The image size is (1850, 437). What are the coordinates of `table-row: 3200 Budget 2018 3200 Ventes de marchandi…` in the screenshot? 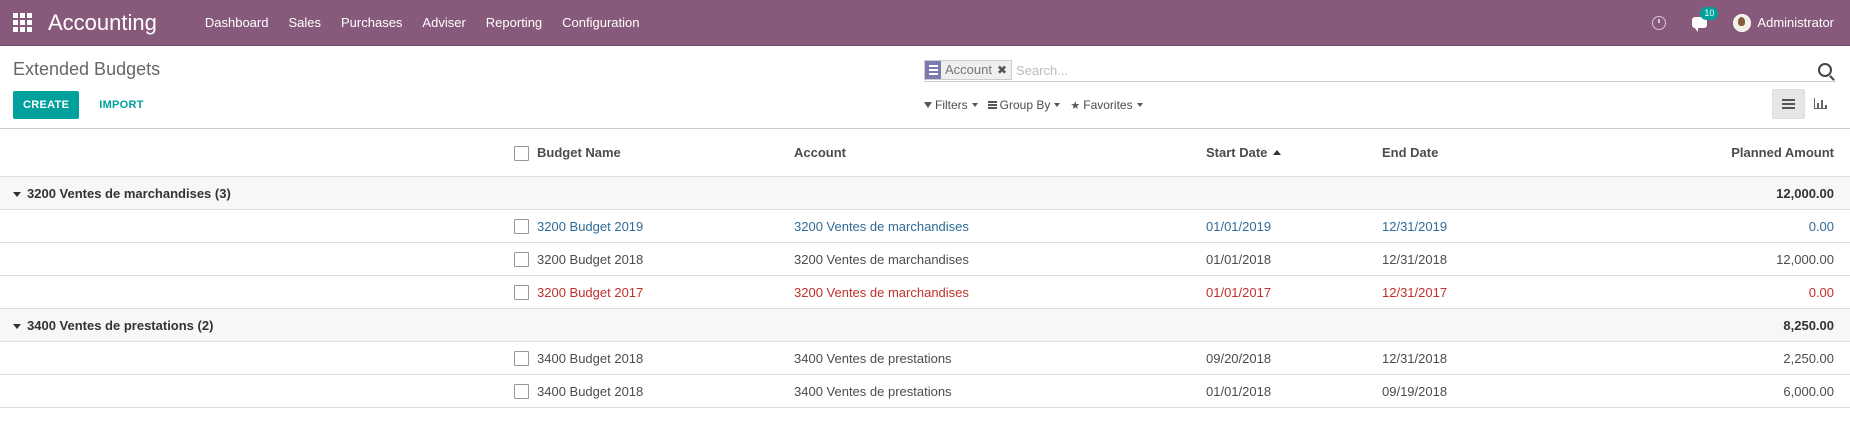 It's located at (925, 259).